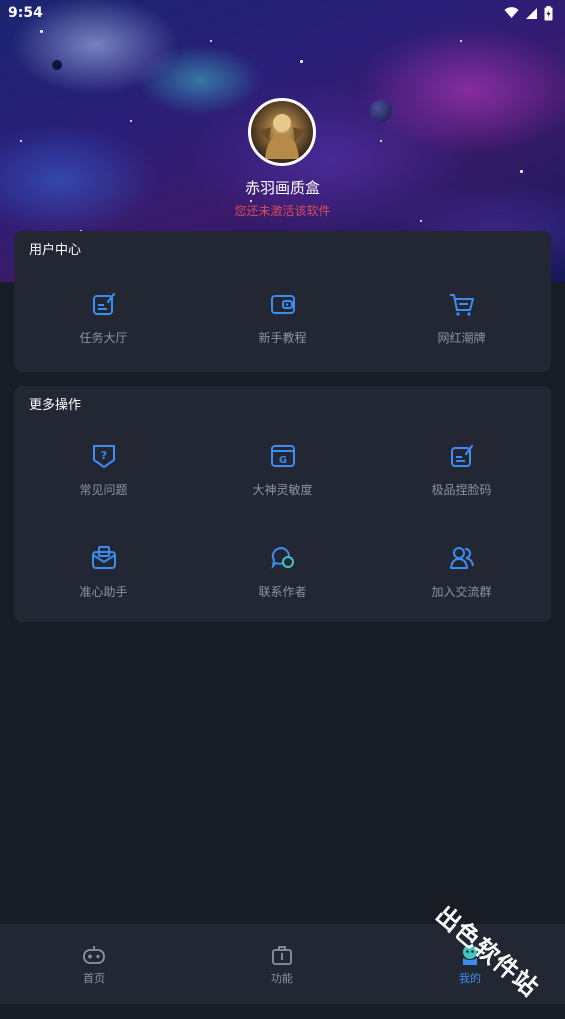 This screenshot has height=1019, width=565. I want to click on cart-icon, so click(461, 305).